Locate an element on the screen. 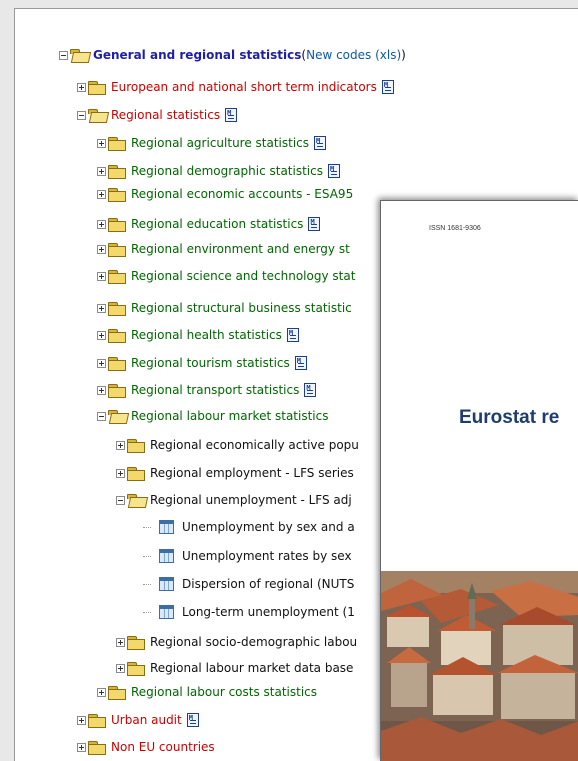 This screenshot has height=761, width=578. tree-node-demo: Regional demographic statistics is located at coordinates (218, 171).